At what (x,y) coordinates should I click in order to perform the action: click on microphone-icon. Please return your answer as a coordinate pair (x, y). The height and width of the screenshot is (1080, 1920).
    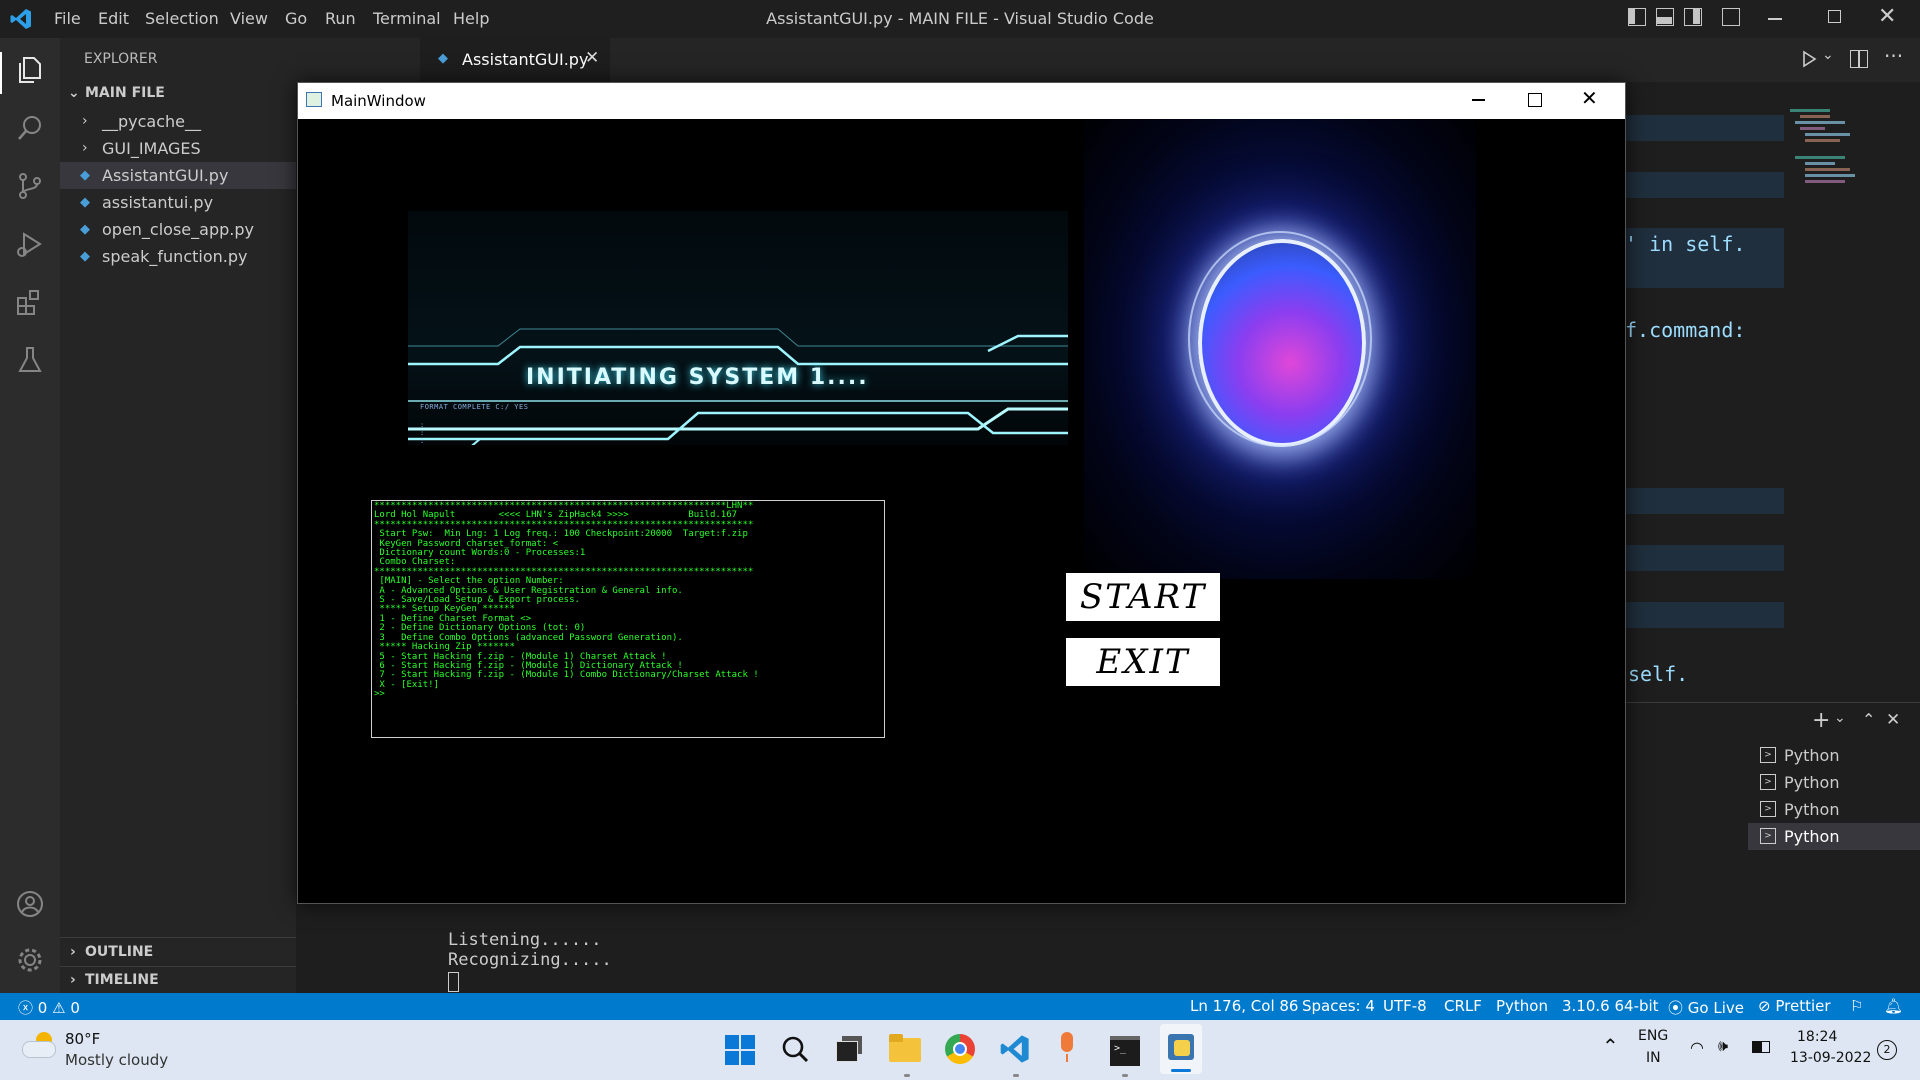
    Looking at the image, I should click on (1067, 1048).